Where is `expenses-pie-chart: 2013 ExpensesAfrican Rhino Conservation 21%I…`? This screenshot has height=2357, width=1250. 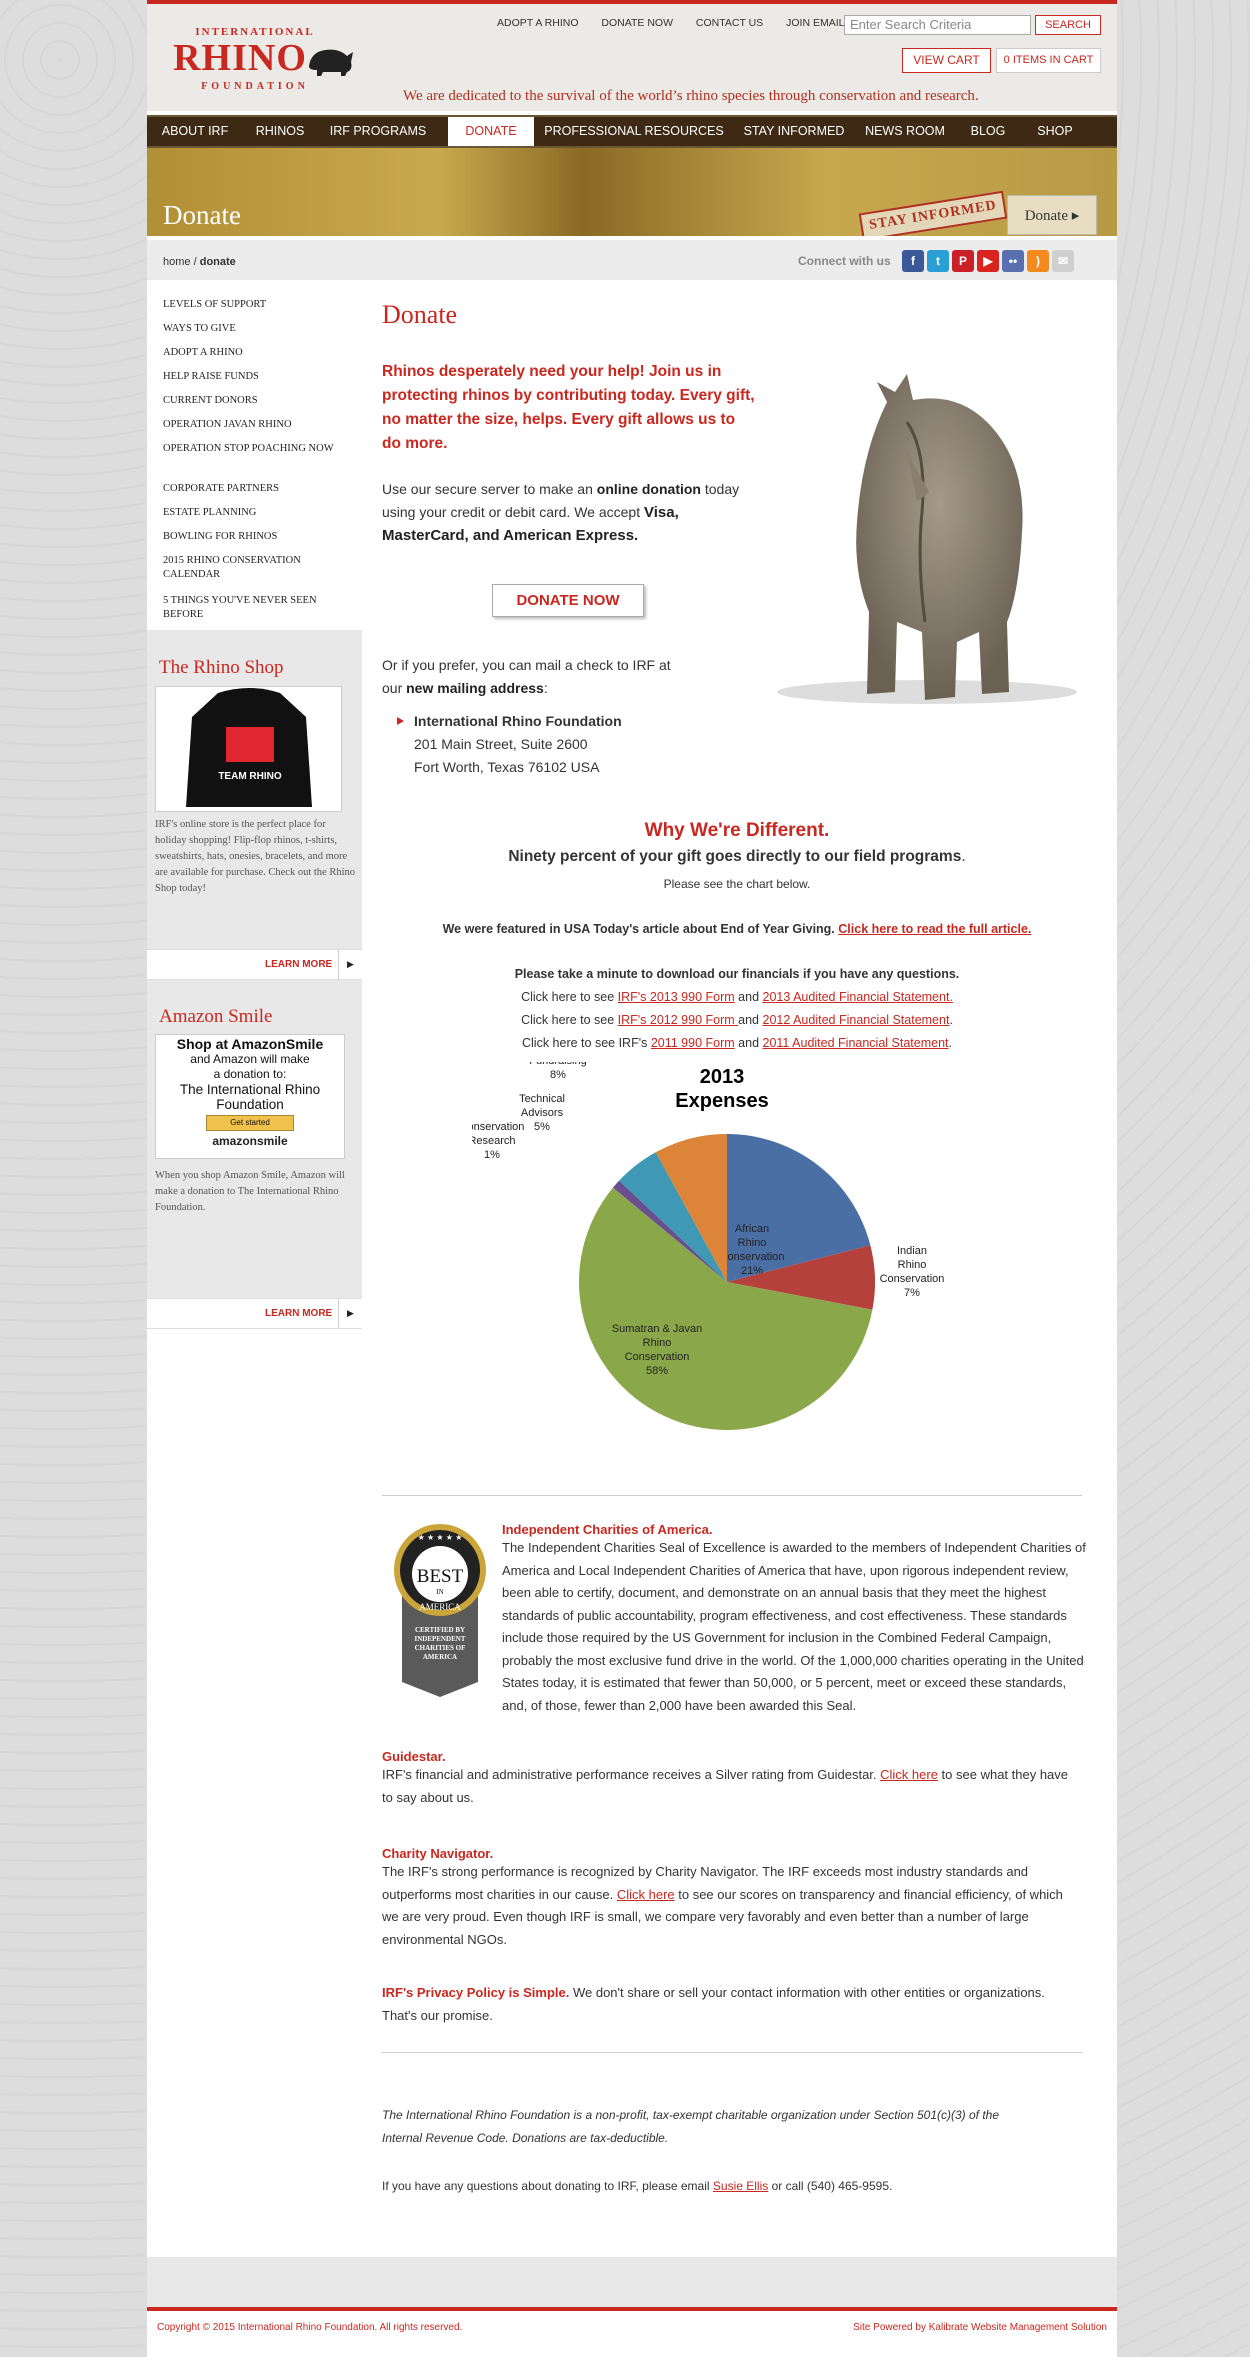
expenses-pie-chart: 2013 ExpensesAfrican Rhino Conservation 21%I… is located at coordinates (708, 1246).